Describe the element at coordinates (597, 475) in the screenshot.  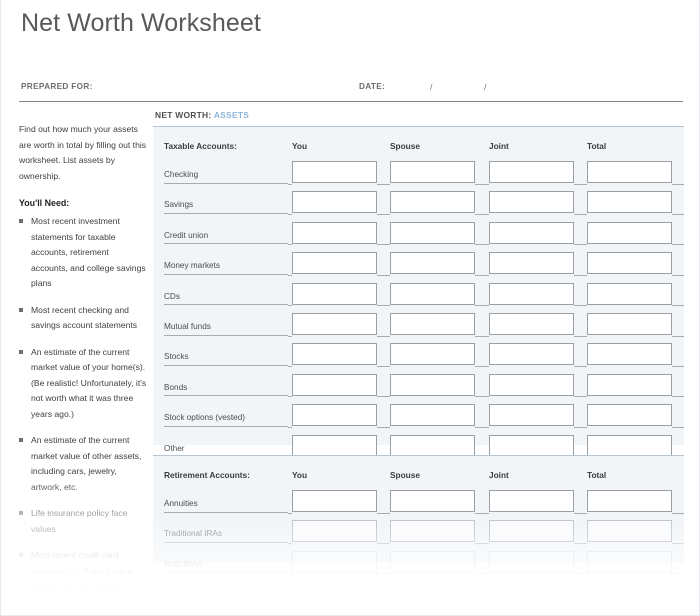
I see `column-header-total: Total` at that location.